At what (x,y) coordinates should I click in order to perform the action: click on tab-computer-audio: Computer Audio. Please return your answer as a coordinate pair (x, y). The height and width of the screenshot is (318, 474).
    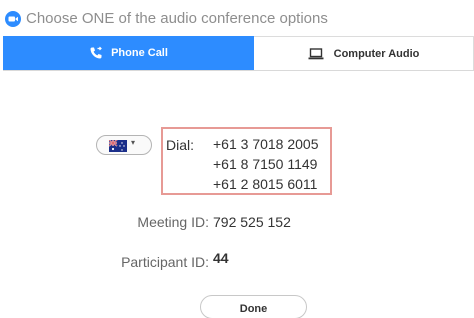
    Looking at the image, I should click on (364, 53).